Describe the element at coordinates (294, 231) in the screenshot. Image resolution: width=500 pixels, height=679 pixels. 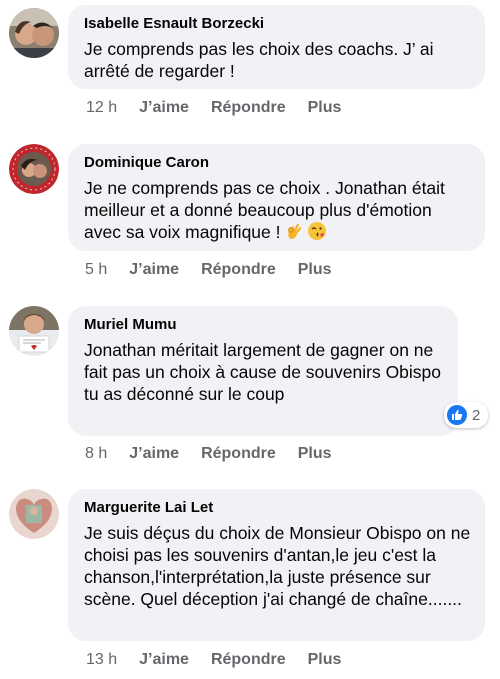
I see `ok-hand-icon` at that location.